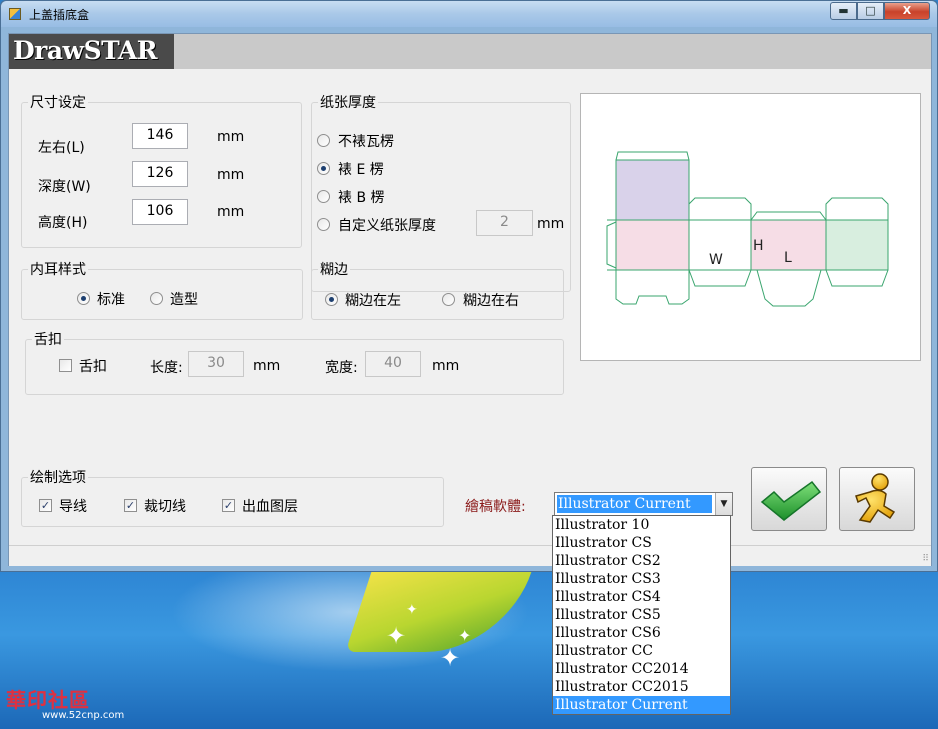 This screenshot has height=729, width=938. What do you see at coordinates (267, 366) in the screenshot?
I see `tongue-length-unit: mm` at bounding box center [267, 366].